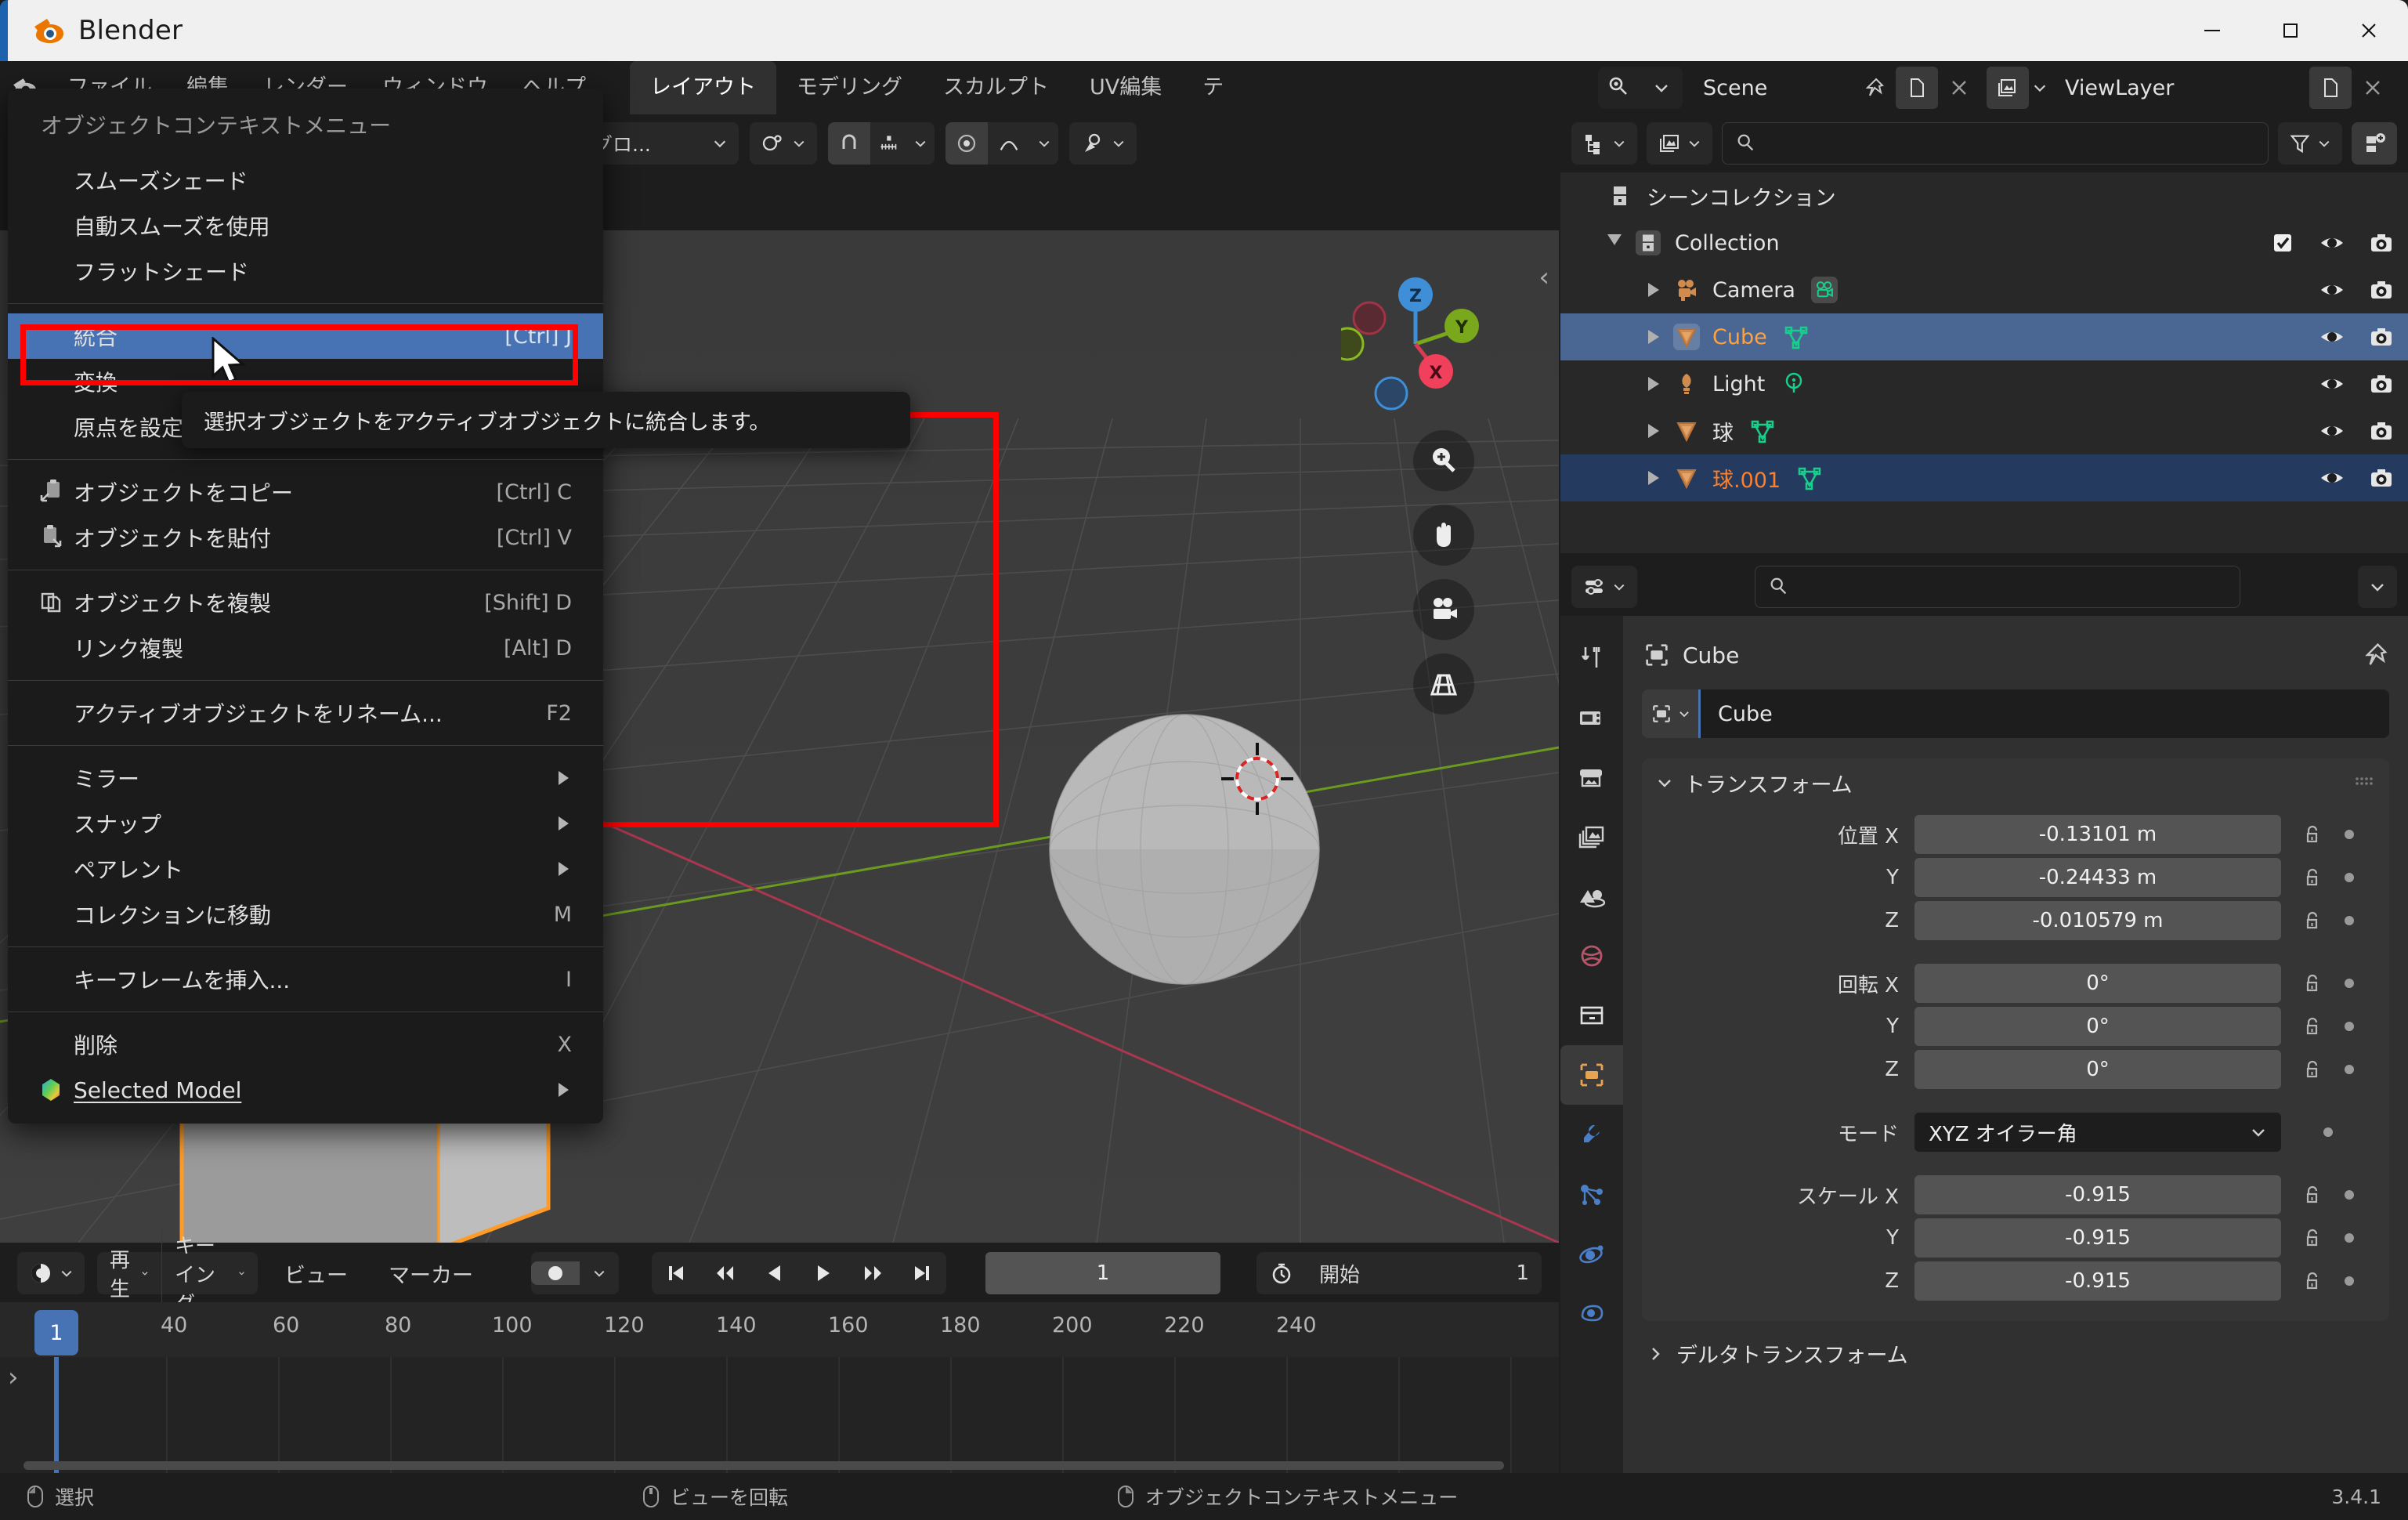  Describe the element at coordinates (2313, 1238) in the screenshot. I see `lock-scale-y-icon` at that location.